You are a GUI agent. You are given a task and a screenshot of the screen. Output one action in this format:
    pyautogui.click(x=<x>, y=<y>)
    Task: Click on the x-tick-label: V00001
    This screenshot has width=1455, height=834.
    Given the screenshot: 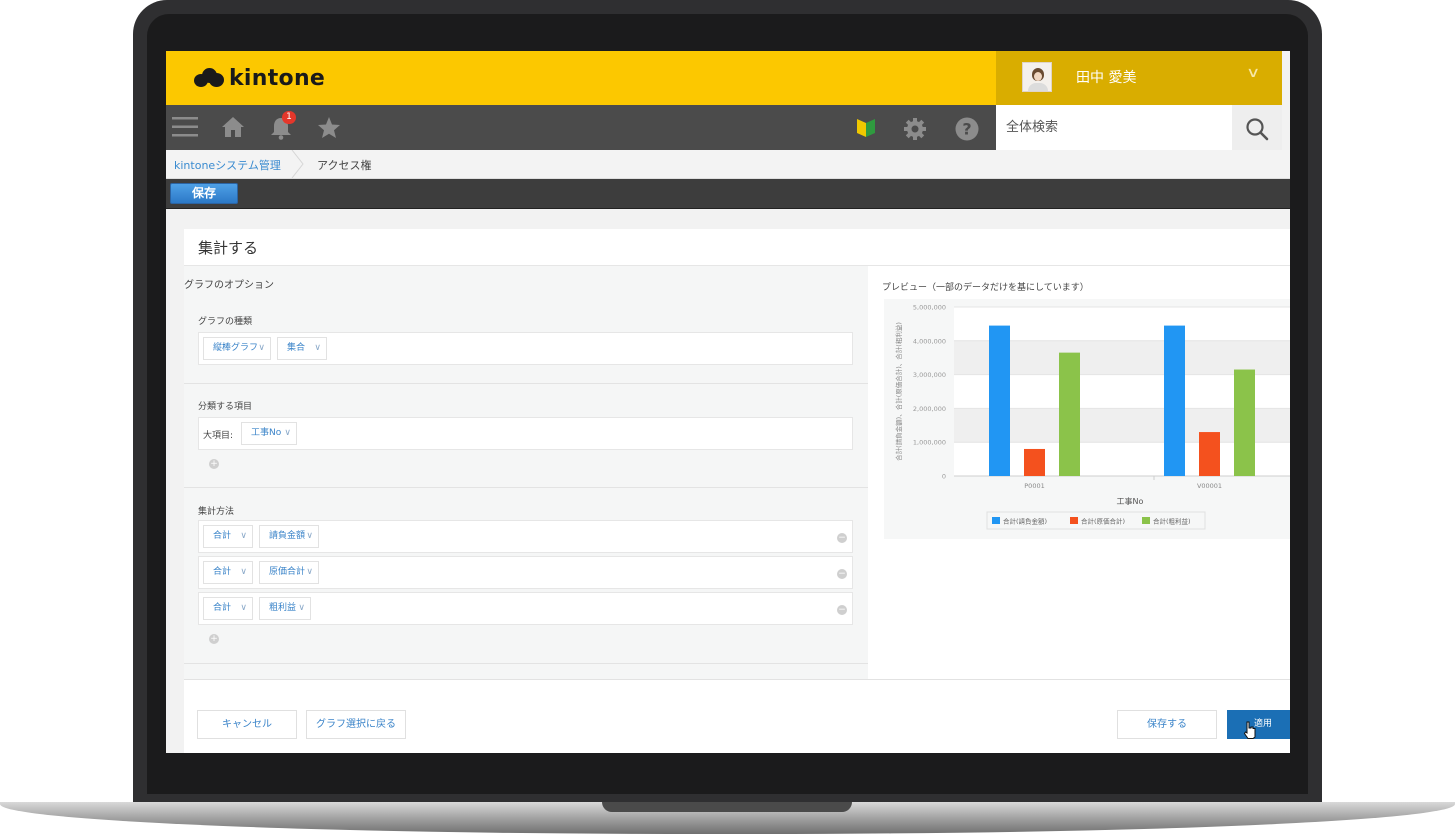 What is the action you would take?
    pyautogui.click(x=1209, y=486)
    